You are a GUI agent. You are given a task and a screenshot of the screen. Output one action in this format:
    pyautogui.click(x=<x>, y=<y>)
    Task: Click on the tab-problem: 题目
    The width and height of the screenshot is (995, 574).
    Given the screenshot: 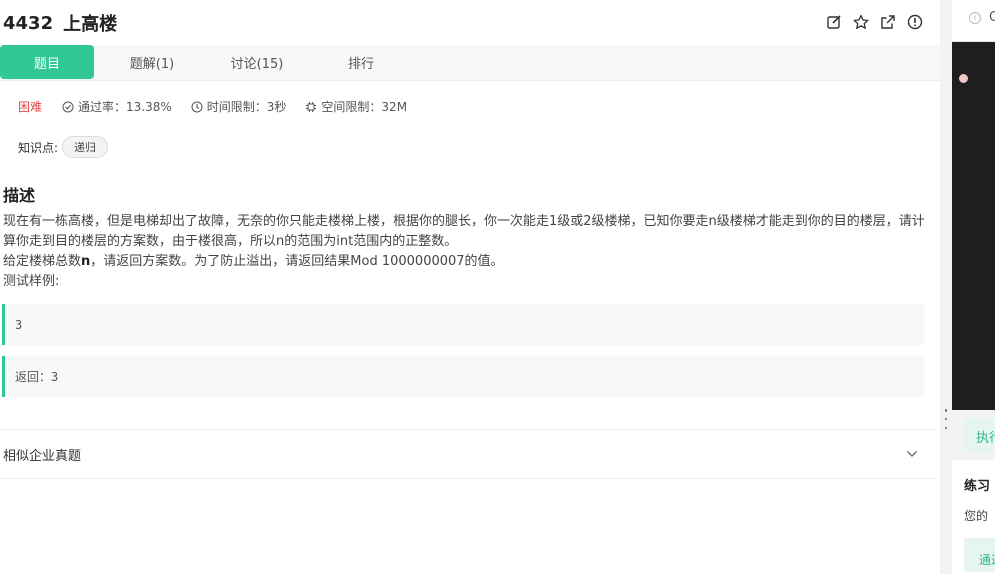 What is the action you would take?
    pyautogui.click(x=47, y=62)
    